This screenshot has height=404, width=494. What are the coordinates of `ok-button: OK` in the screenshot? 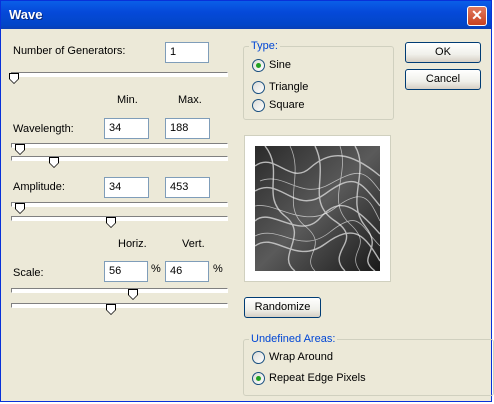 It's located at (443, 52).